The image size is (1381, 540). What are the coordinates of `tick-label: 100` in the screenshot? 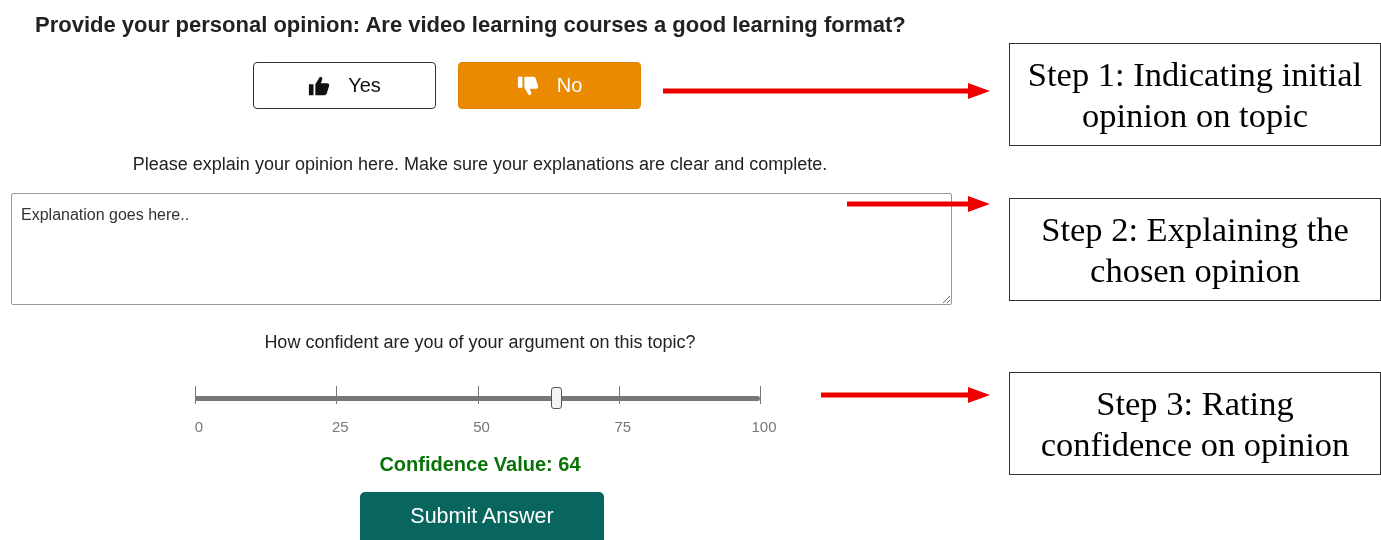 It's located at (764, 426).